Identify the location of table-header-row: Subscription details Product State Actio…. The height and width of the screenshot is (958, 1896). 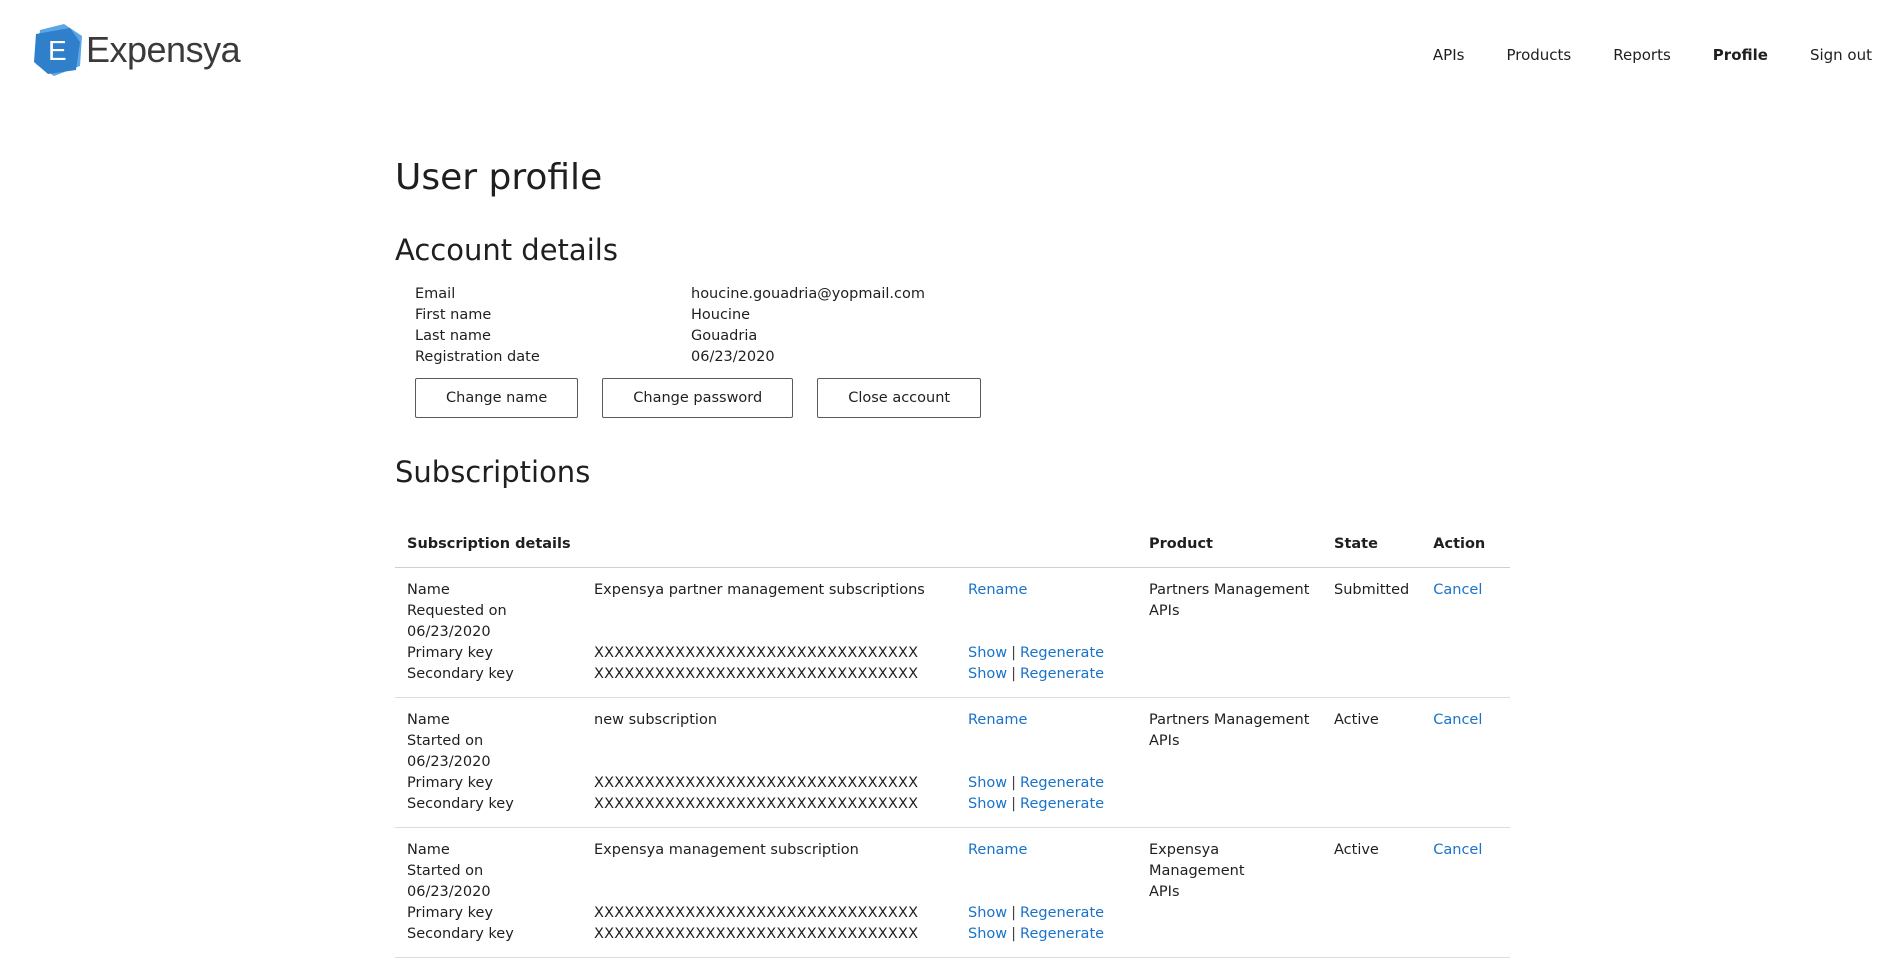
(952, 551).